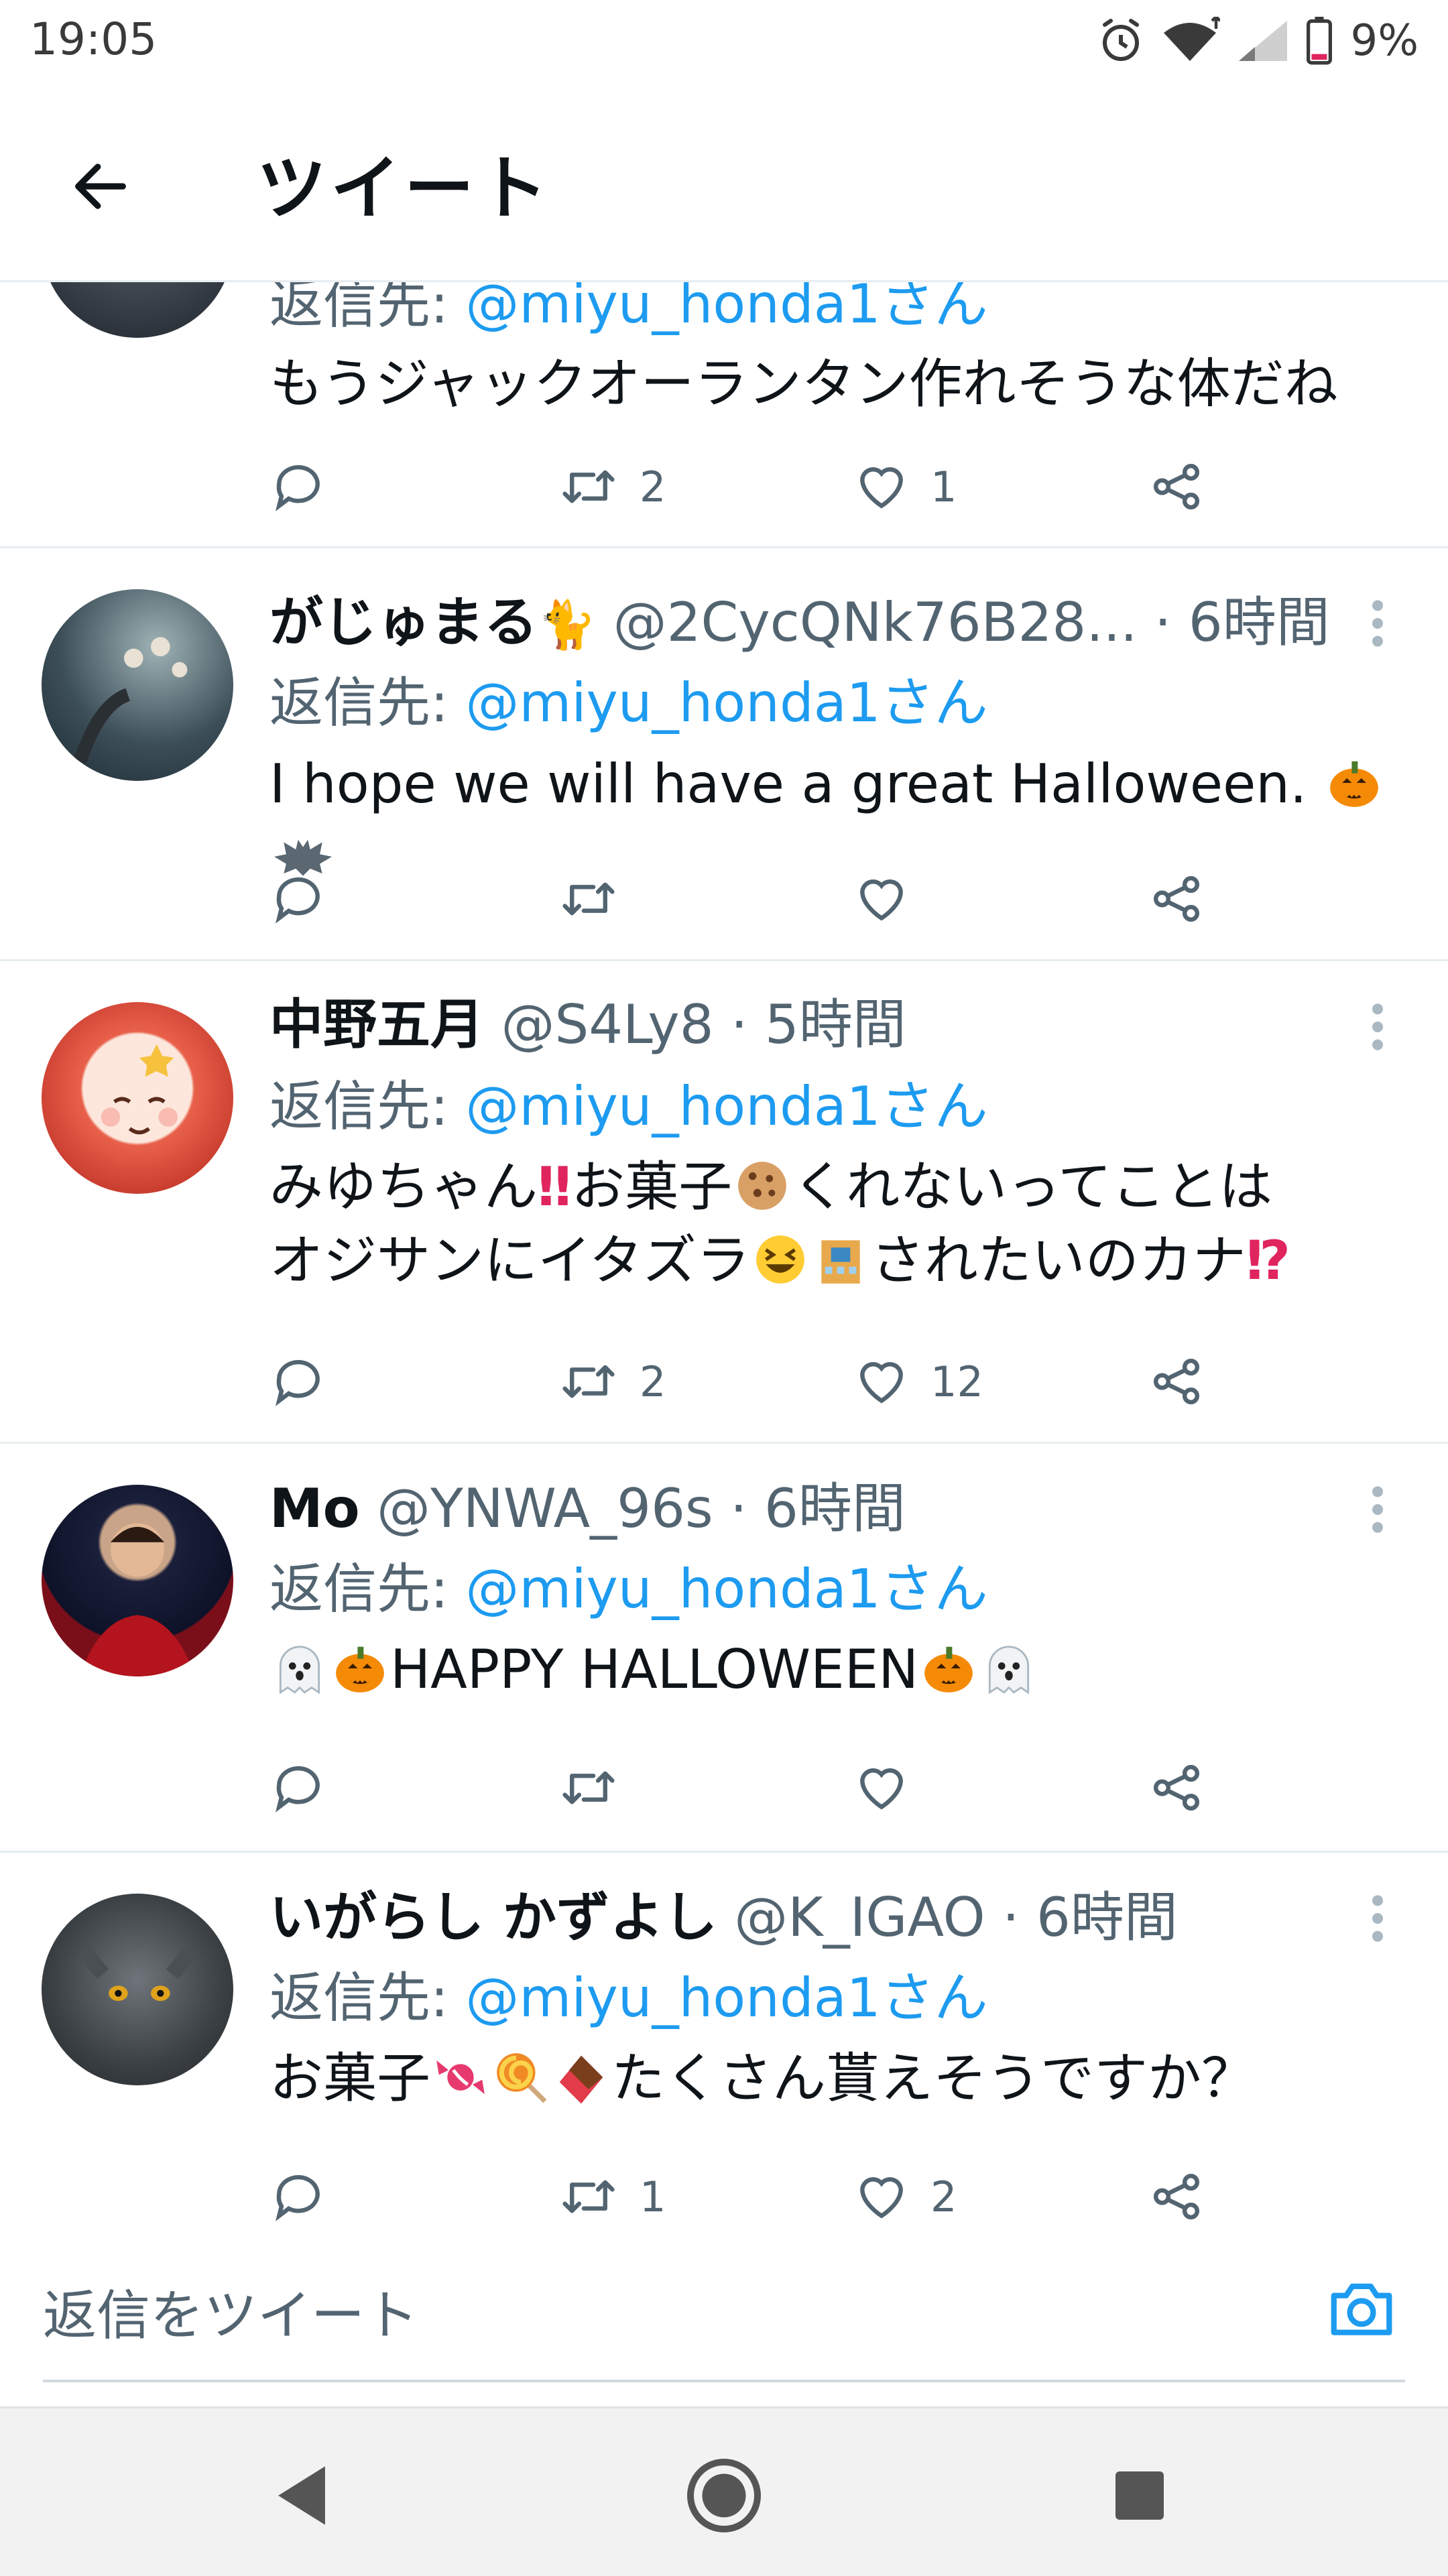 The width and height of the screenshot is (1448, 2576). I want to click on camera-button, so click(1361, 2307).